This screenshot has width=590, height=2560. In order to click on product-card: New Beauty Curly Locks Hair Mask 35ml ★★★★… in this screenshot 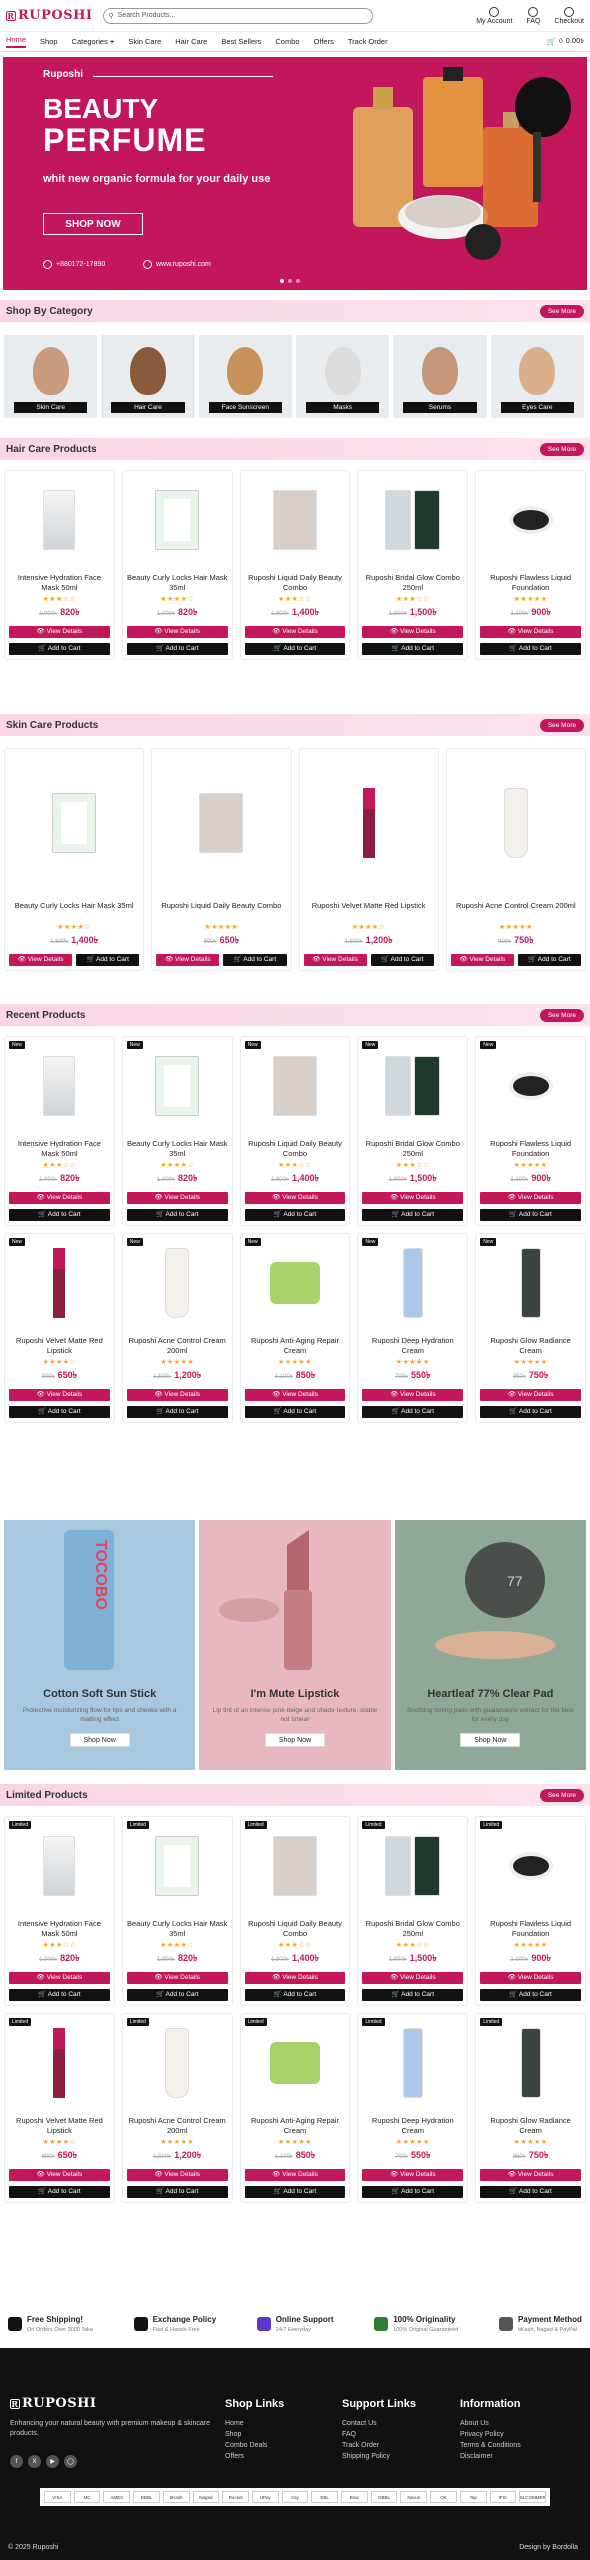, I will do `click(177, 1131)`.